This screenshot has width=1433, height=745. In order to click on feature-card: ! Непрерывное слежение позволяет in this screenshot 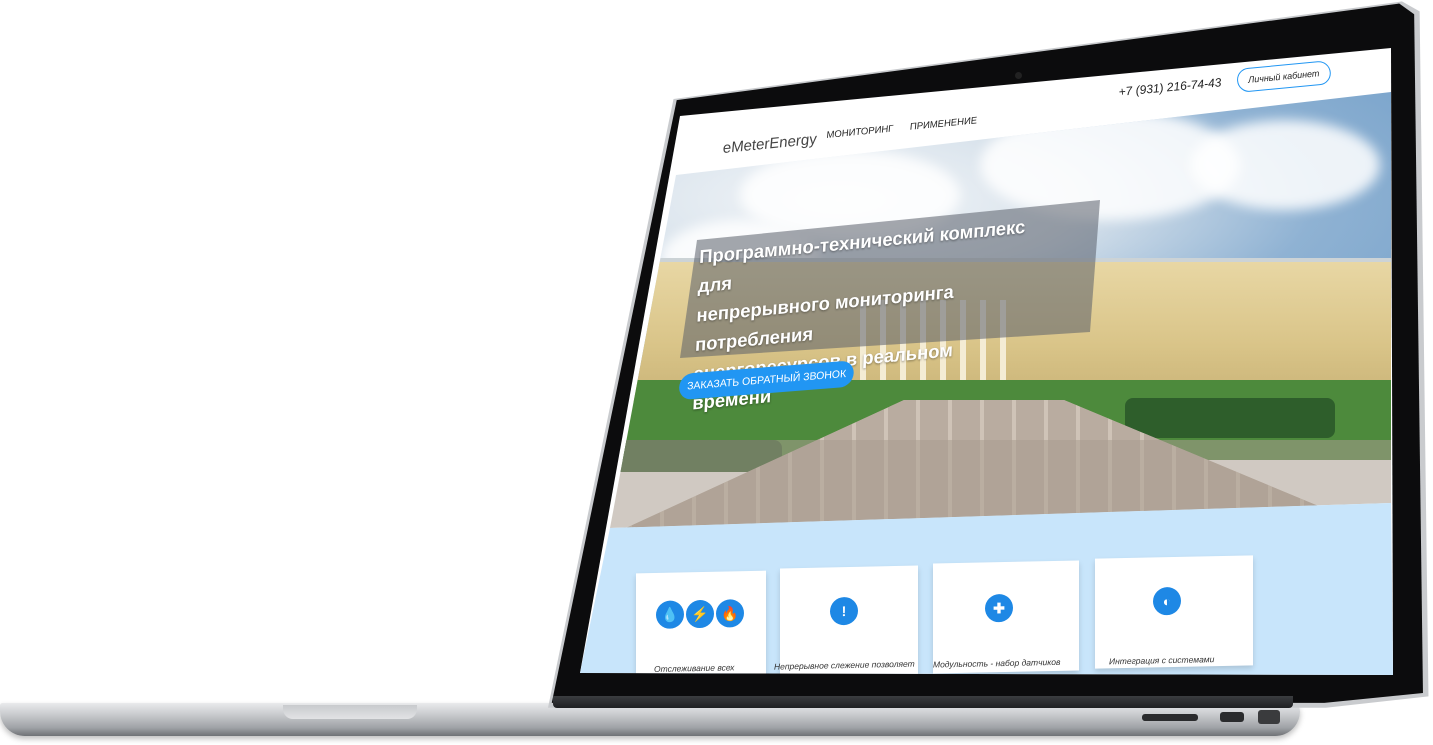, I will do `click(846, 620)`.